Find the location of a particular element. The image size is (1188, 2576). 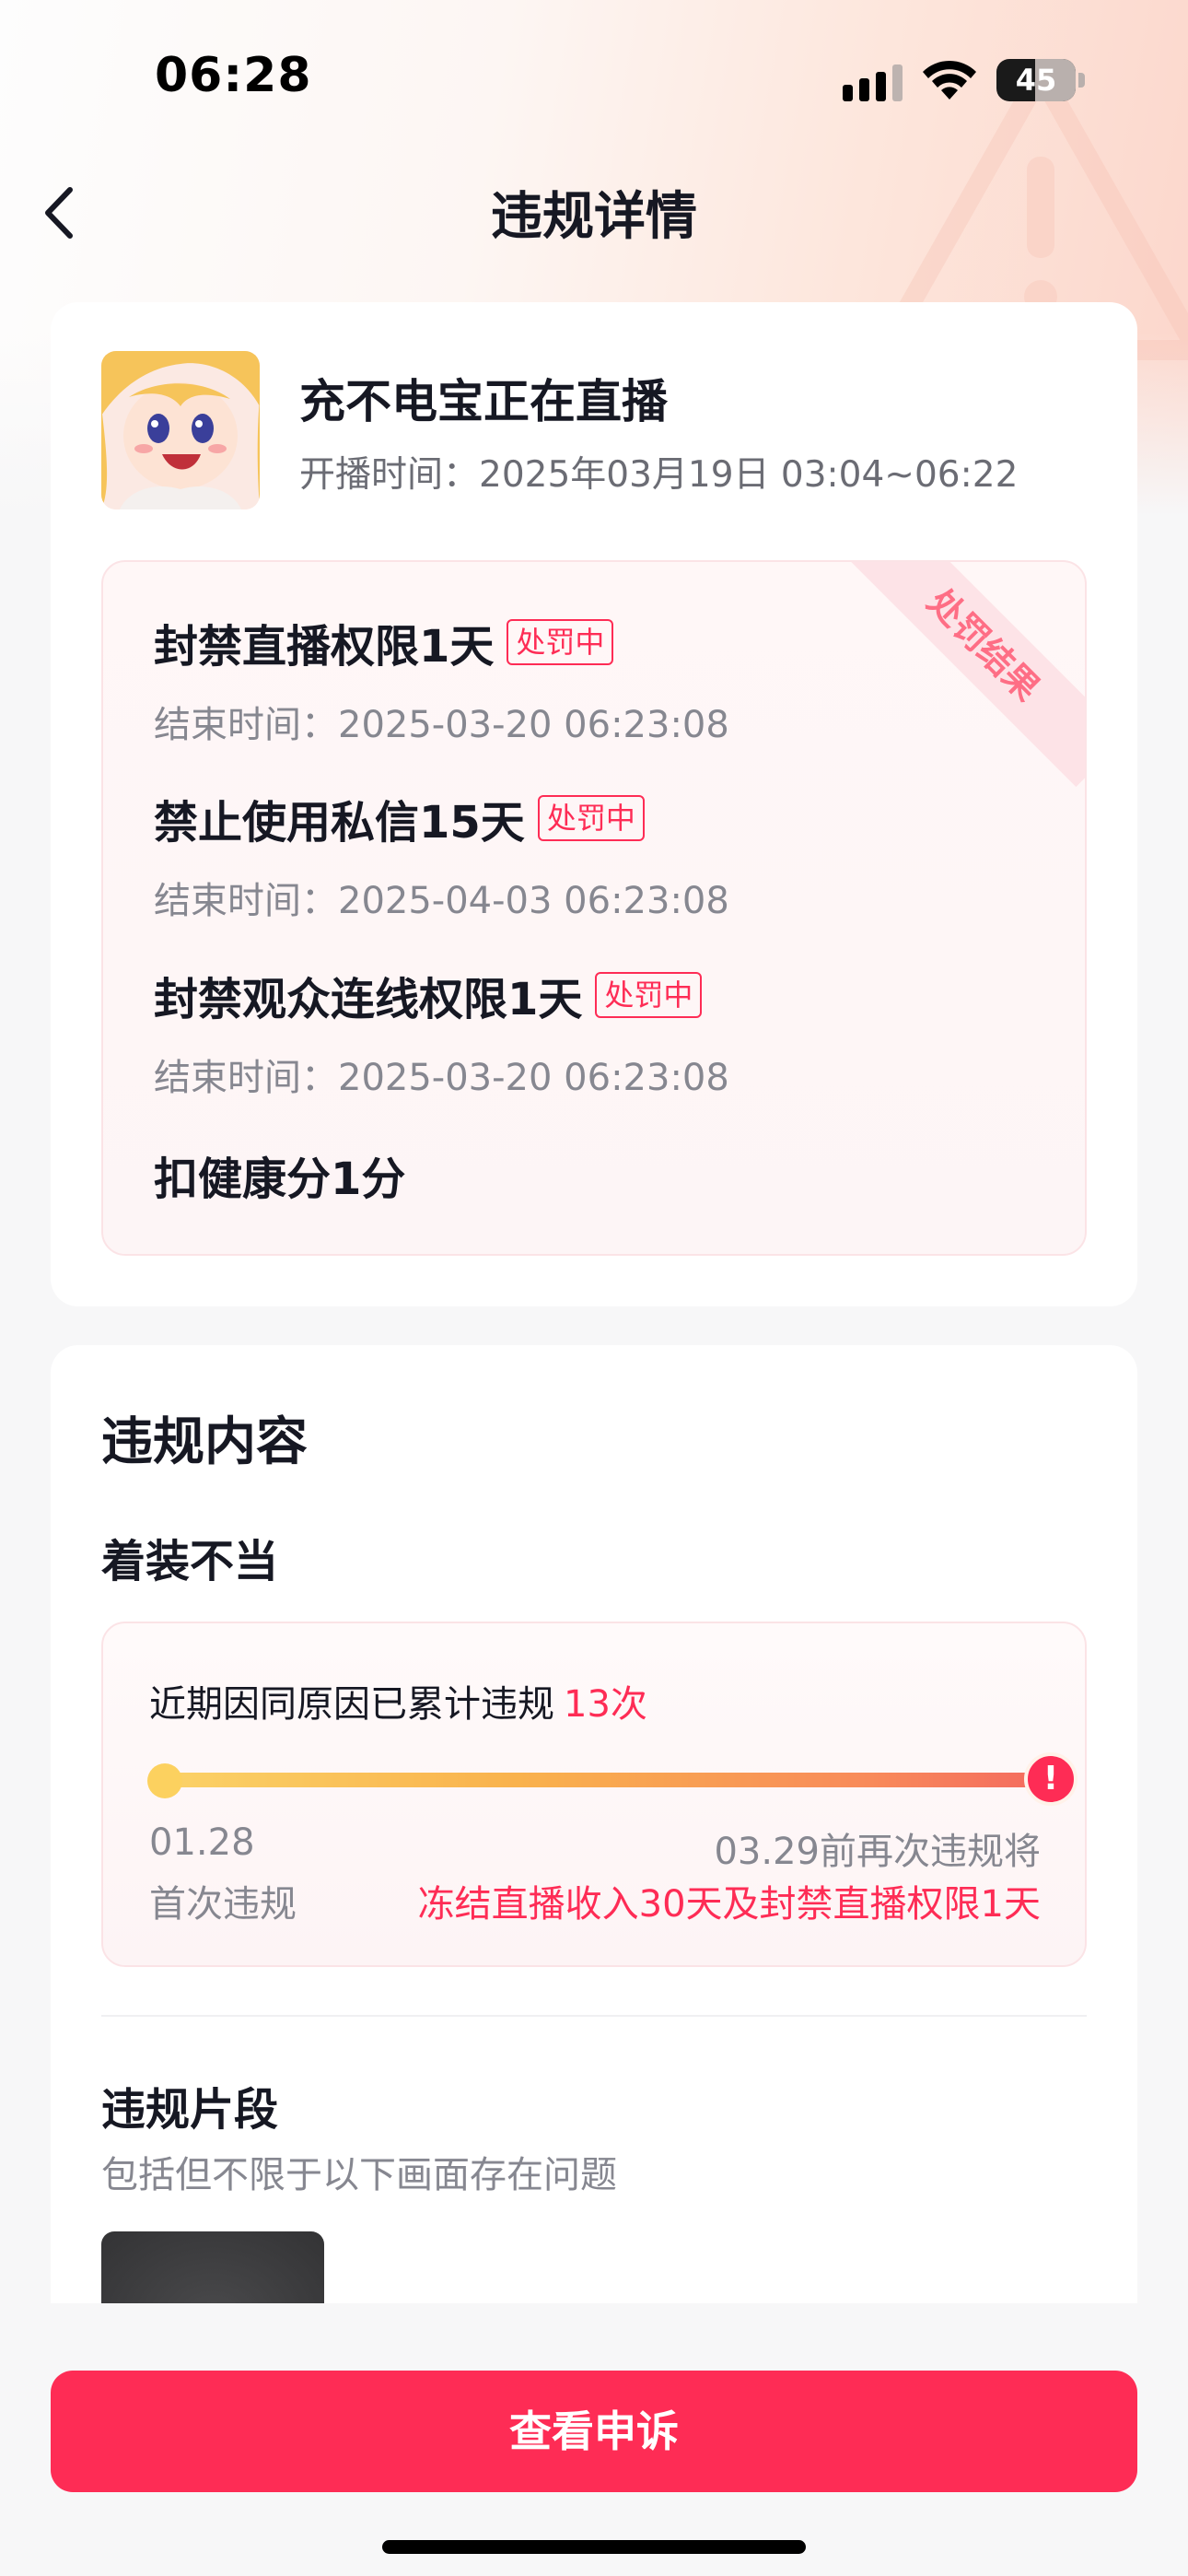

next-violation-deadline: 03.29前再次违规将 is located at coordinates (877, 1852).